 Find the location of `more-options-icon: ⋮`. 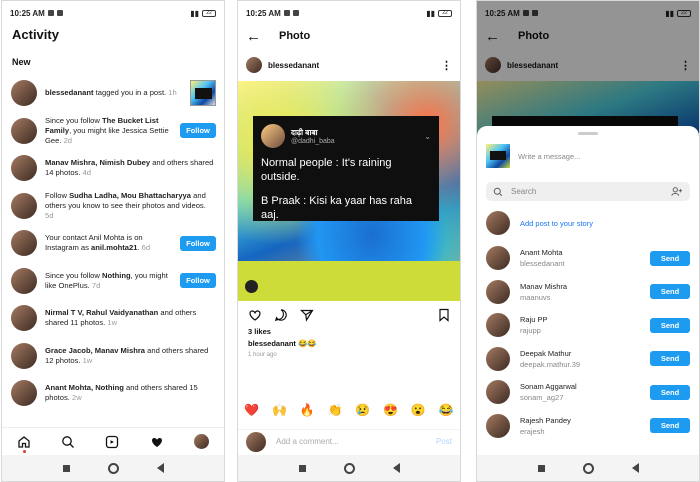

more-options-icon: ⋮ is located at coordinates (446, 65).